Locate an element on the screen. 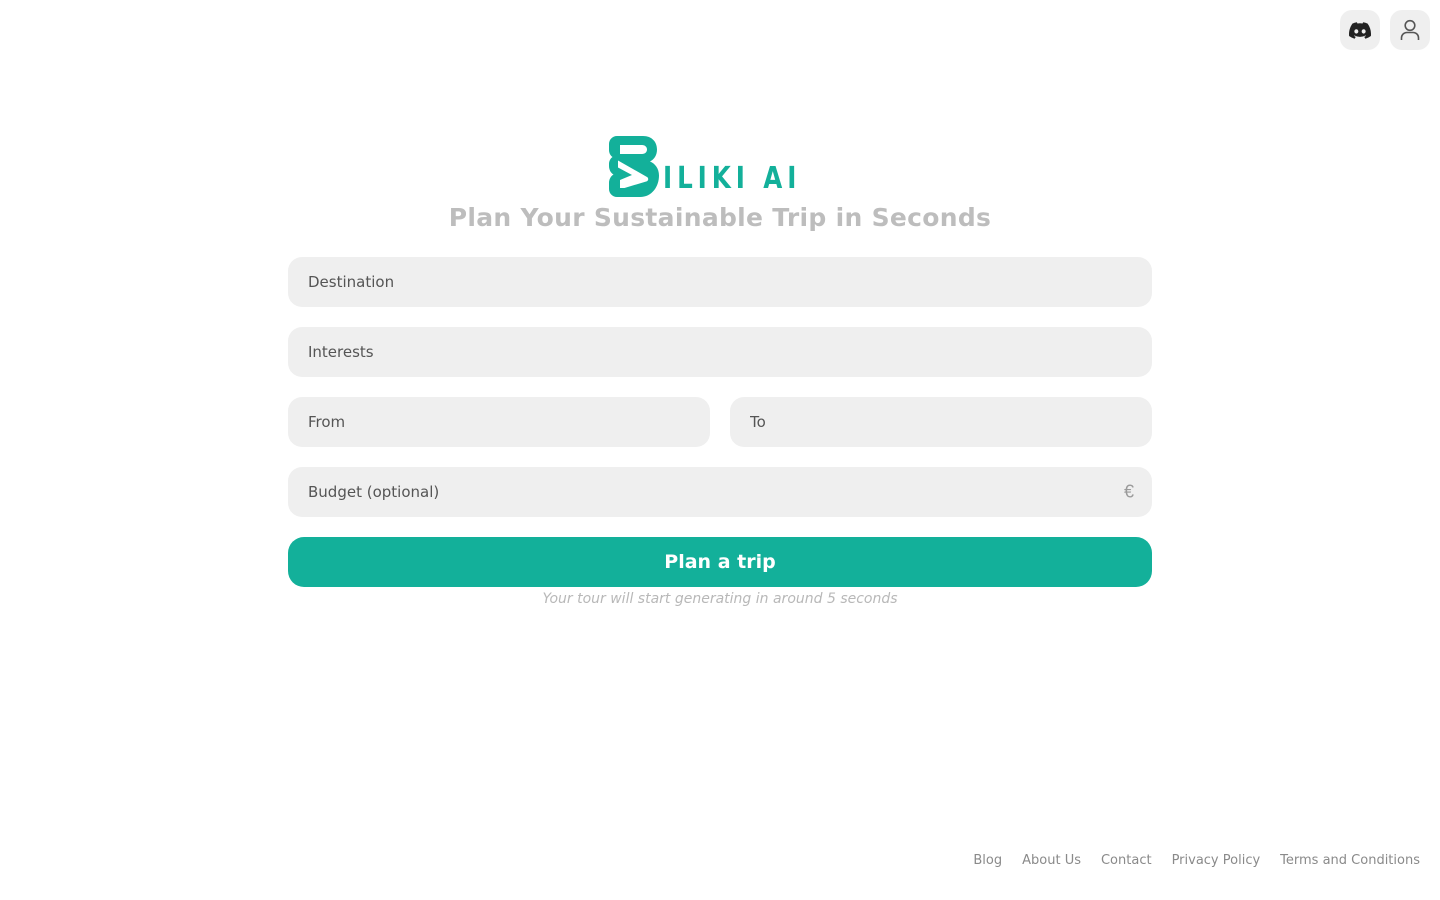  date-row is located at coordinates (720, 432).